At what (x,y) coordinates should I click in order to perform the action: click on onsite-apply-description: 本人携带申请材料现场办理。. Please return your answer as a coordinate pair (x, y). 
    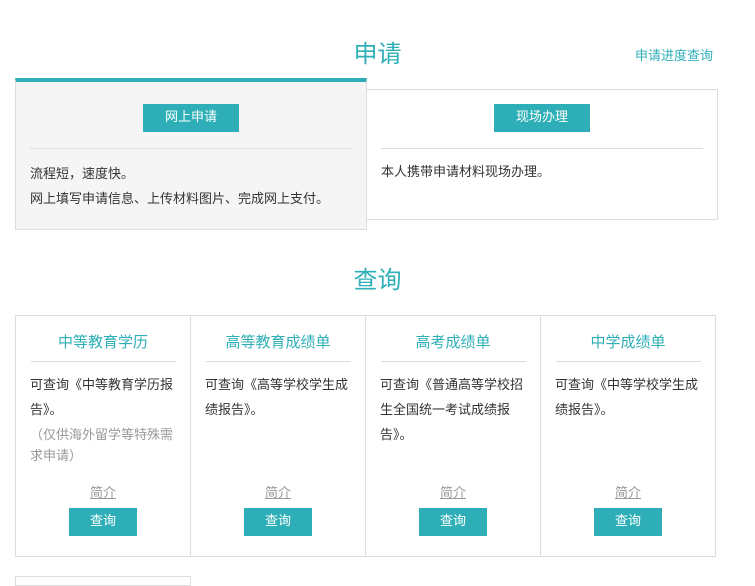
    Looking at the image, I should click on (465, 172).